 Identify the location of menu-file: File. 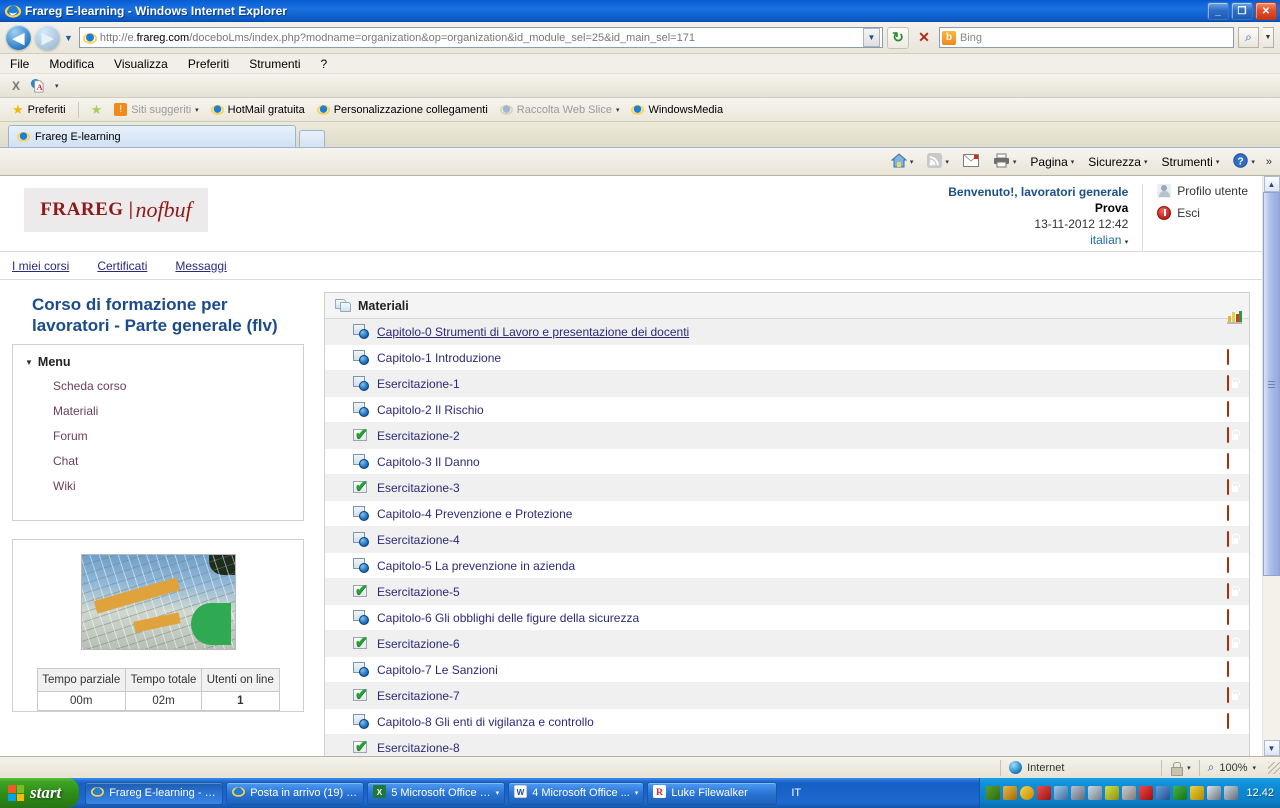
(19, 64).